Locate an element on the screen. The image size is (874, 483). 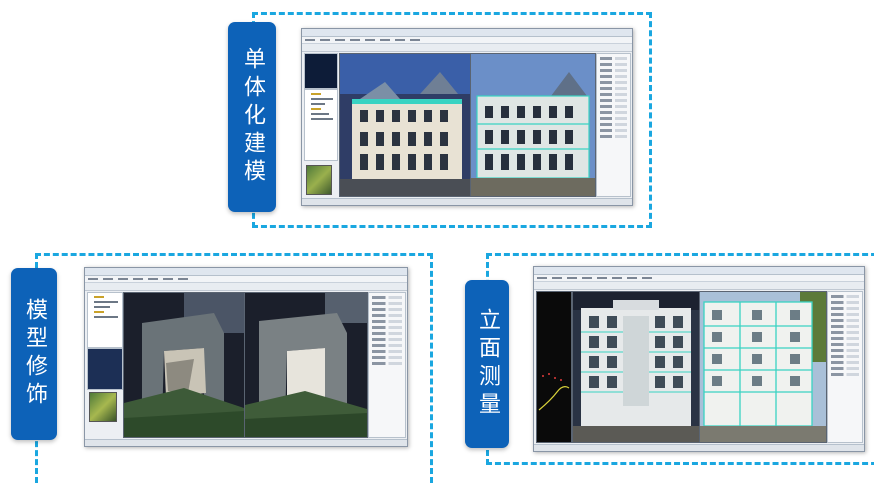
app-window-measurement is located at coordinates (699, 359).